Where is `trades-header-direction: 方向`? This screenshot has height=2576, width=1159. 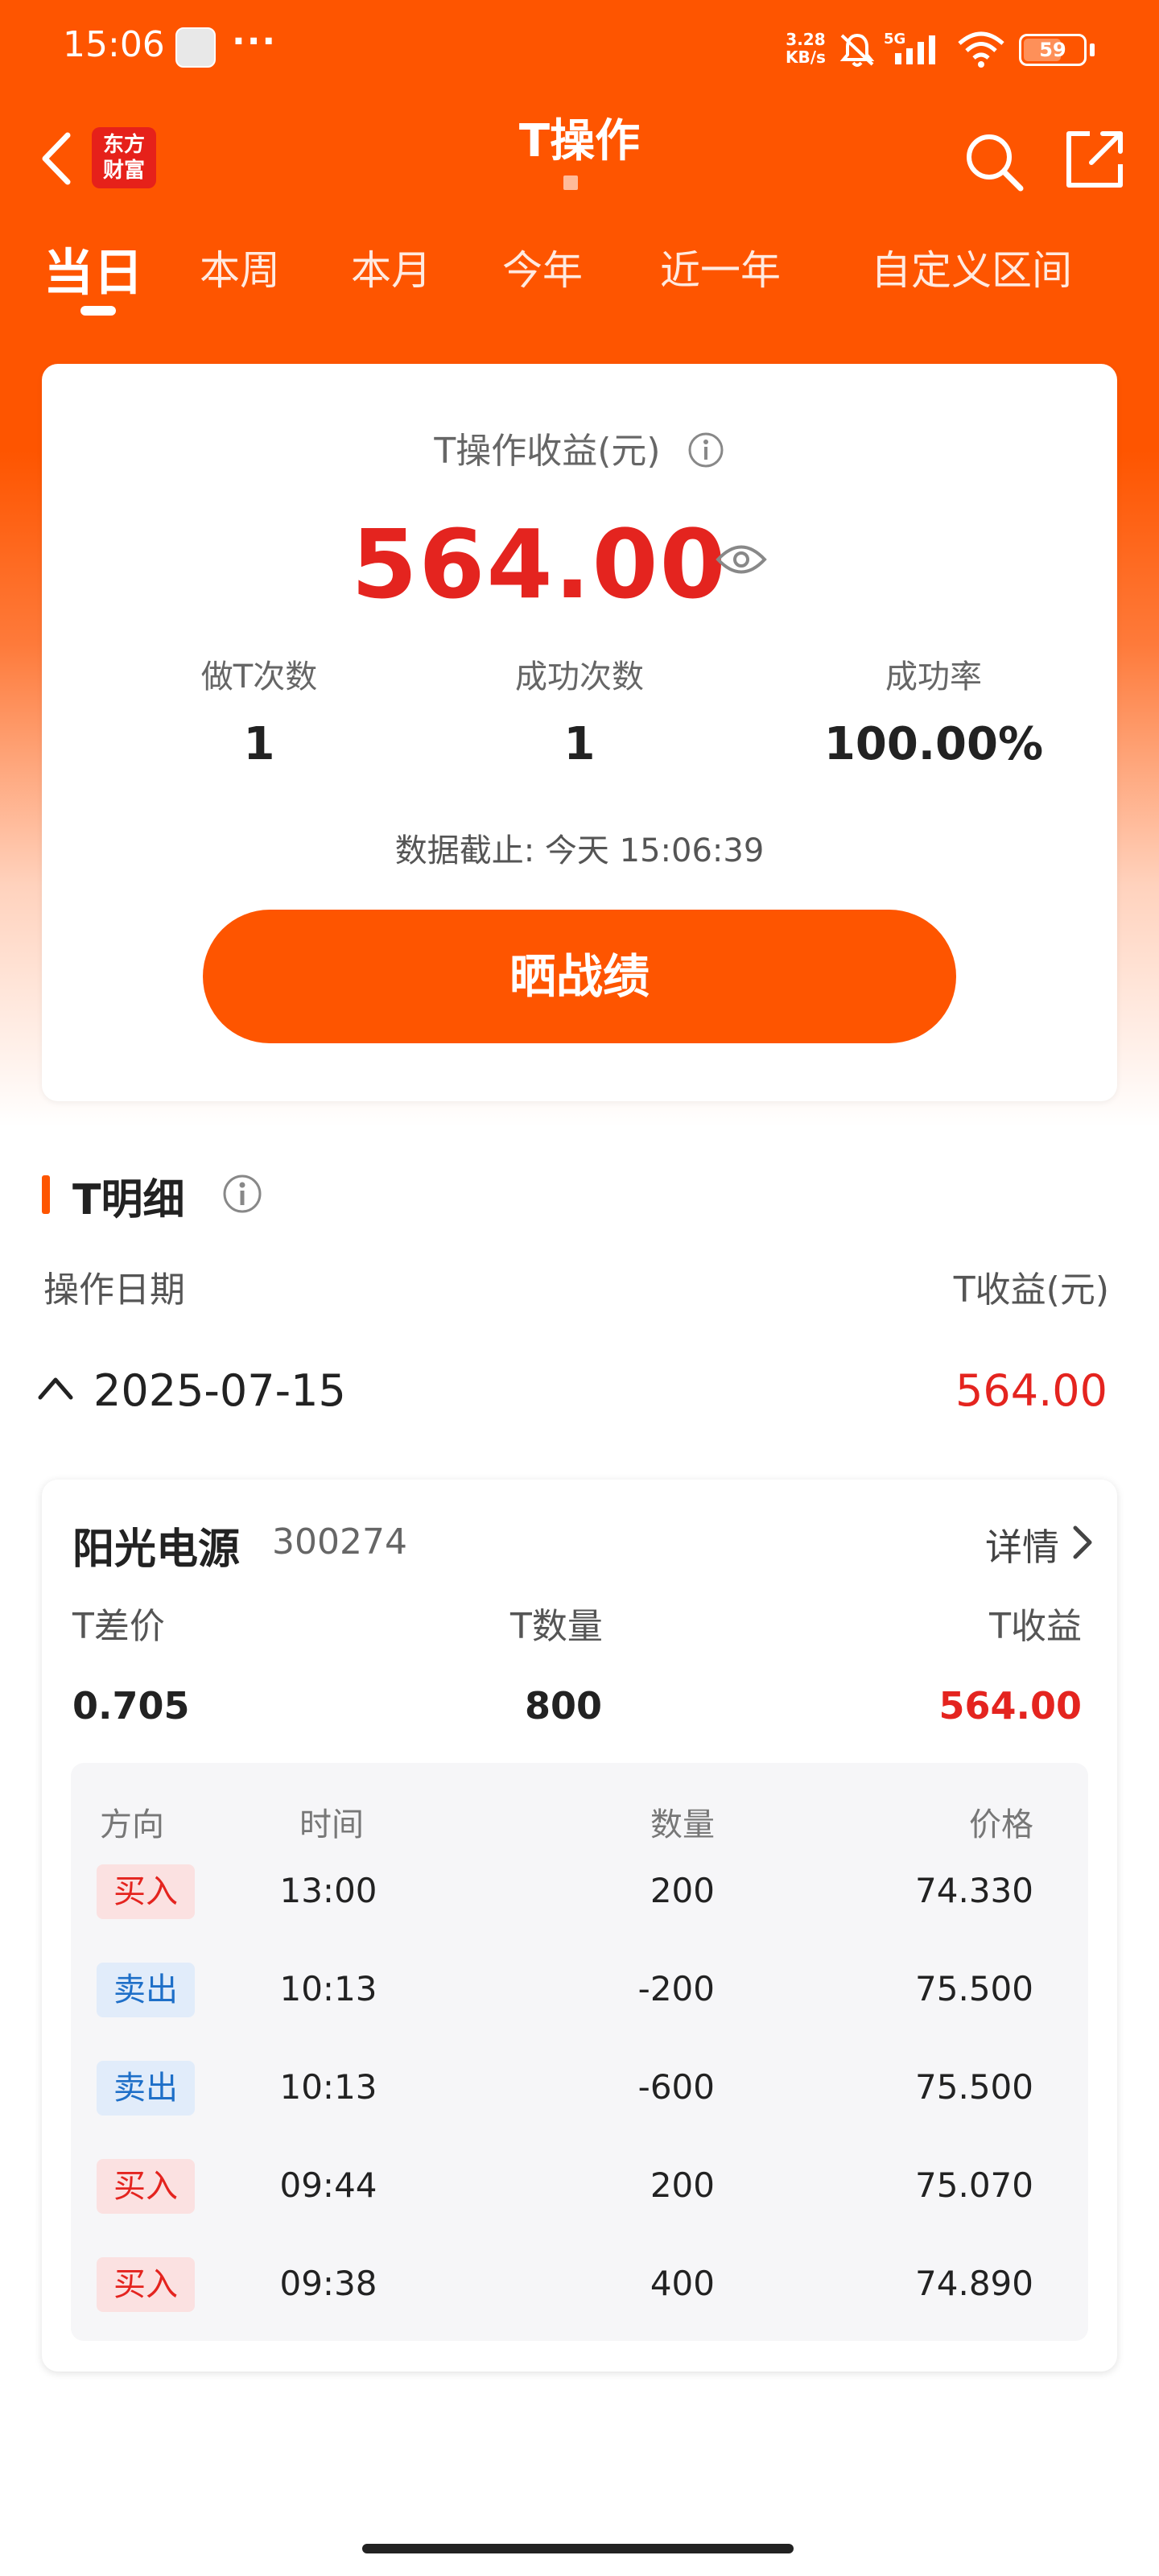 trades-header-direction: 方向 is located at coordinates (132, 1824).